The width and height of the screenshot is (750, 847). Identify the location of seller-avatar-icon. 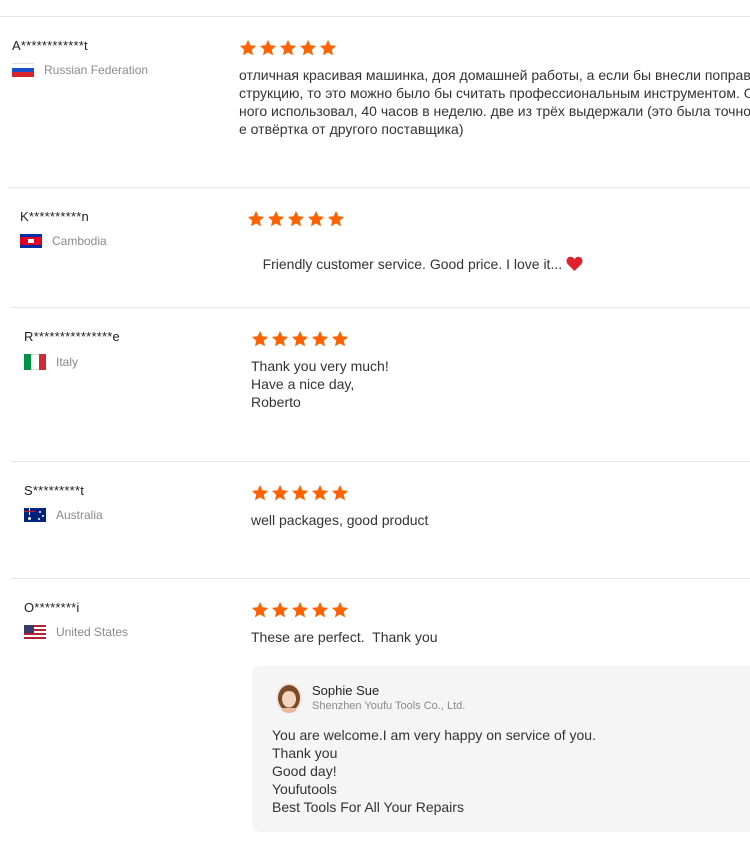
(289, 698).